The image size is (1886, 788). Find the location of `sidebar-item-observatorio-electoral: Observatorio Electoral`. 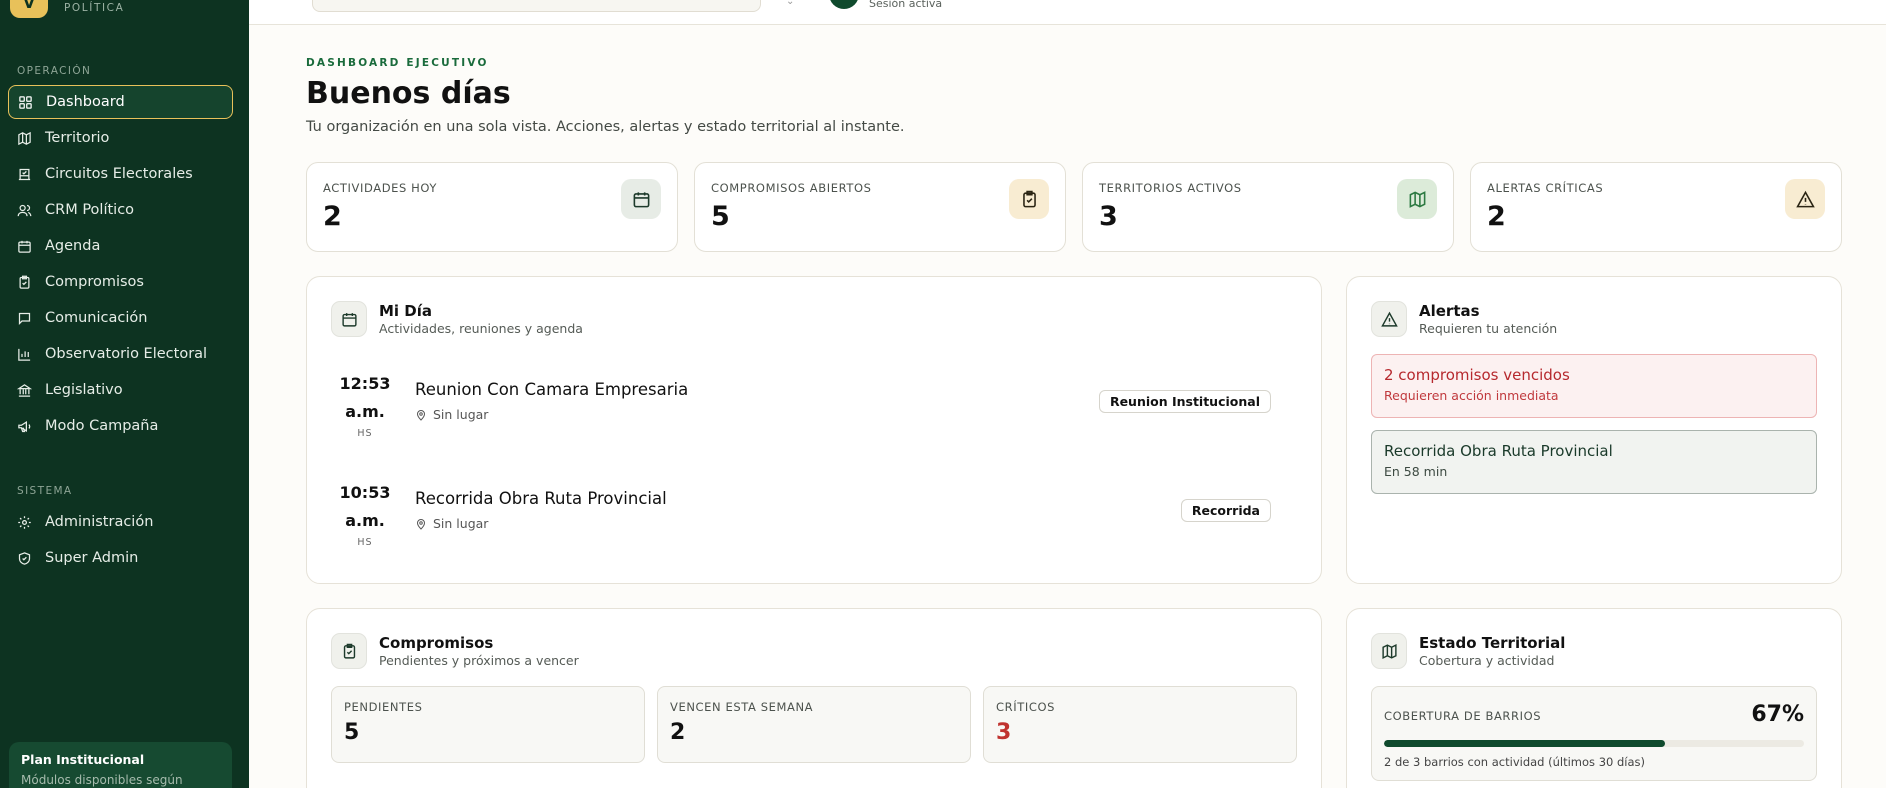

sidebar-item-observatorio-electoral: Observatorio Electoral is located at coordinates (120, 354).